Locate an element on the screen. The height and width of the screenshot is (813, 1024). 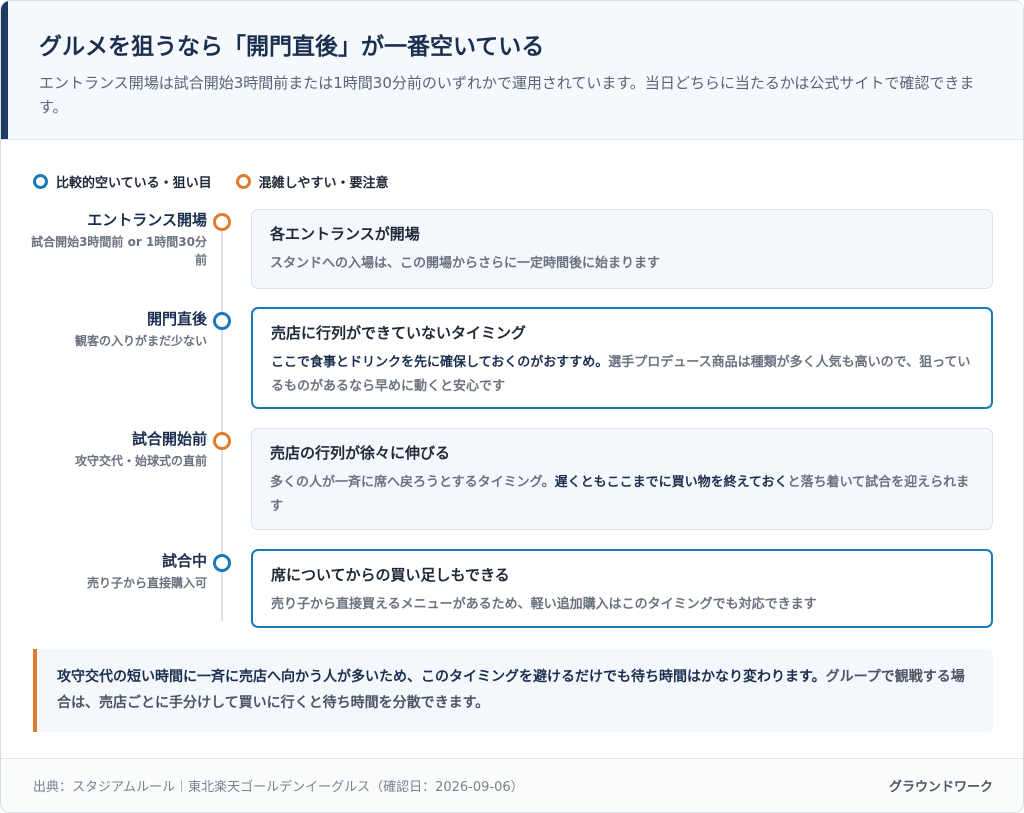
stage-label-right-after-opening: 開門直後 観客の入りがまだ少ない is located at coordinates (114, 329).